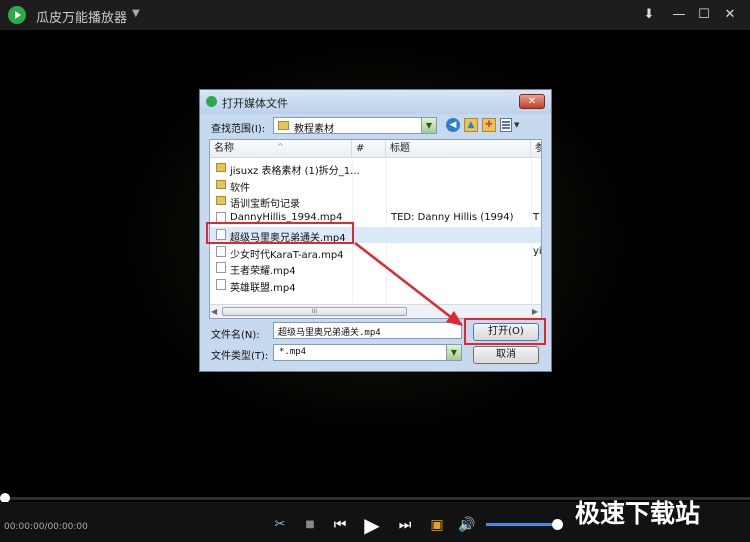  Describe the element at coordinates (310, 525) in the screenshot. I see `stop-icon: ■` at that location.